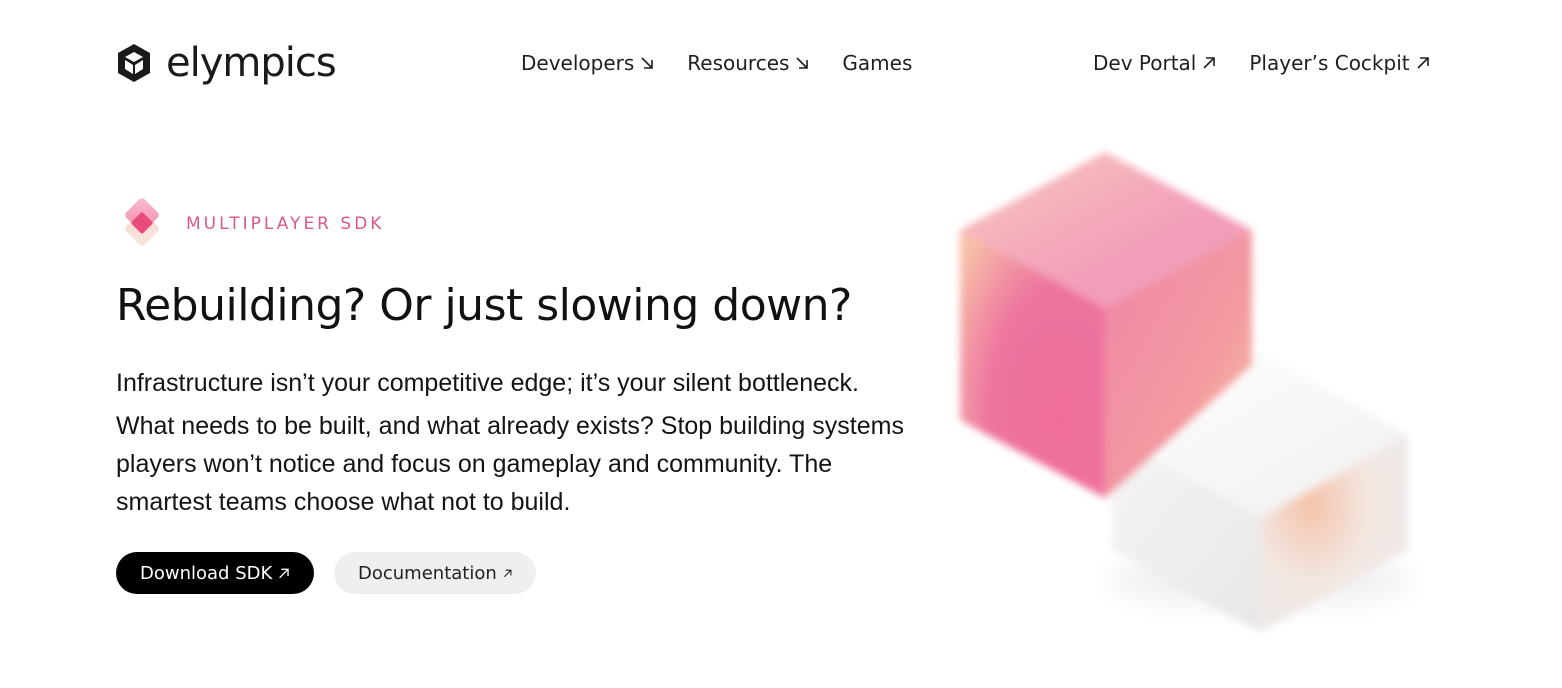  Describe the element at coordinates (1329, 63) in the screenshot. I see `nav-players-cockpit-label: Player’s Cockpit` at that location.